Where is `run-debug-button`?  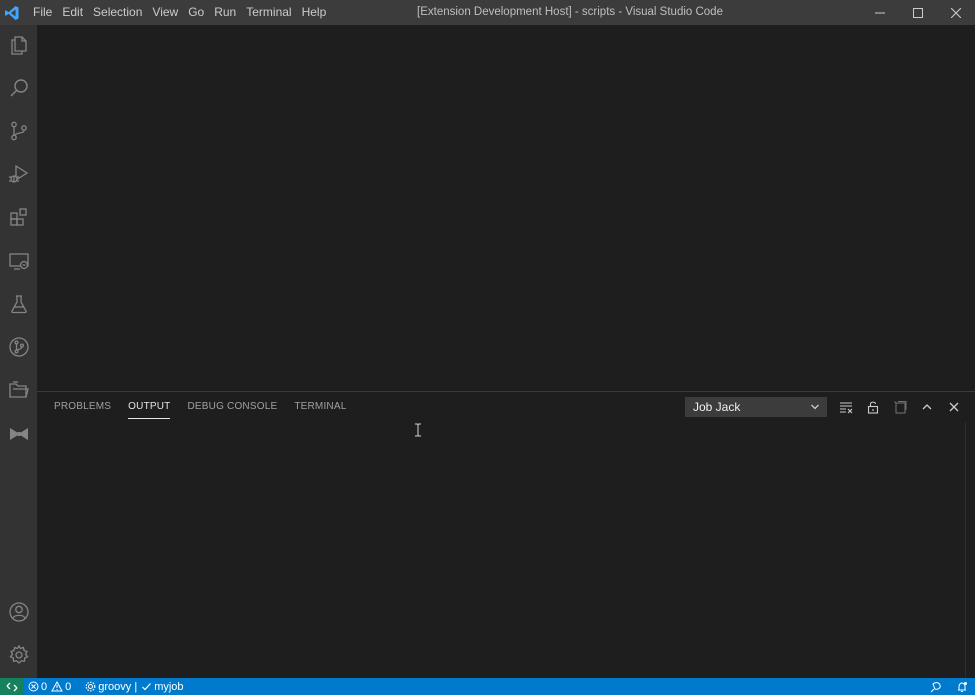 run-debug-button is located at coordinates (18, 174).